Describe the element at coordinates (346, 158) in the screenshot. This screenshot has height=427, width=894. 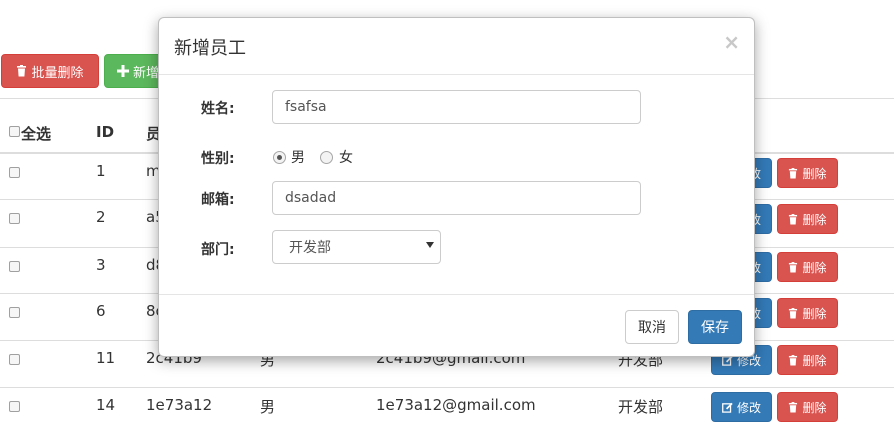
I see `gender-option-female: 女` at that location.